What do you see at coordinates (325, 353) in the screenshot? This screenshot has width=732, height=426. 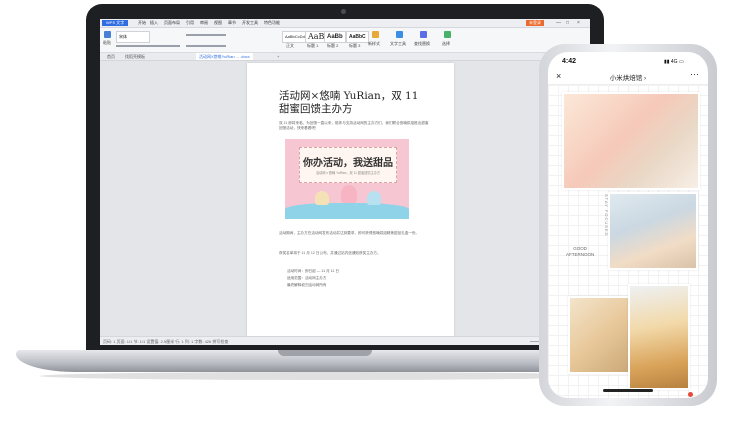 I see `laptop-base-notch` at bounding box center [325, 353].